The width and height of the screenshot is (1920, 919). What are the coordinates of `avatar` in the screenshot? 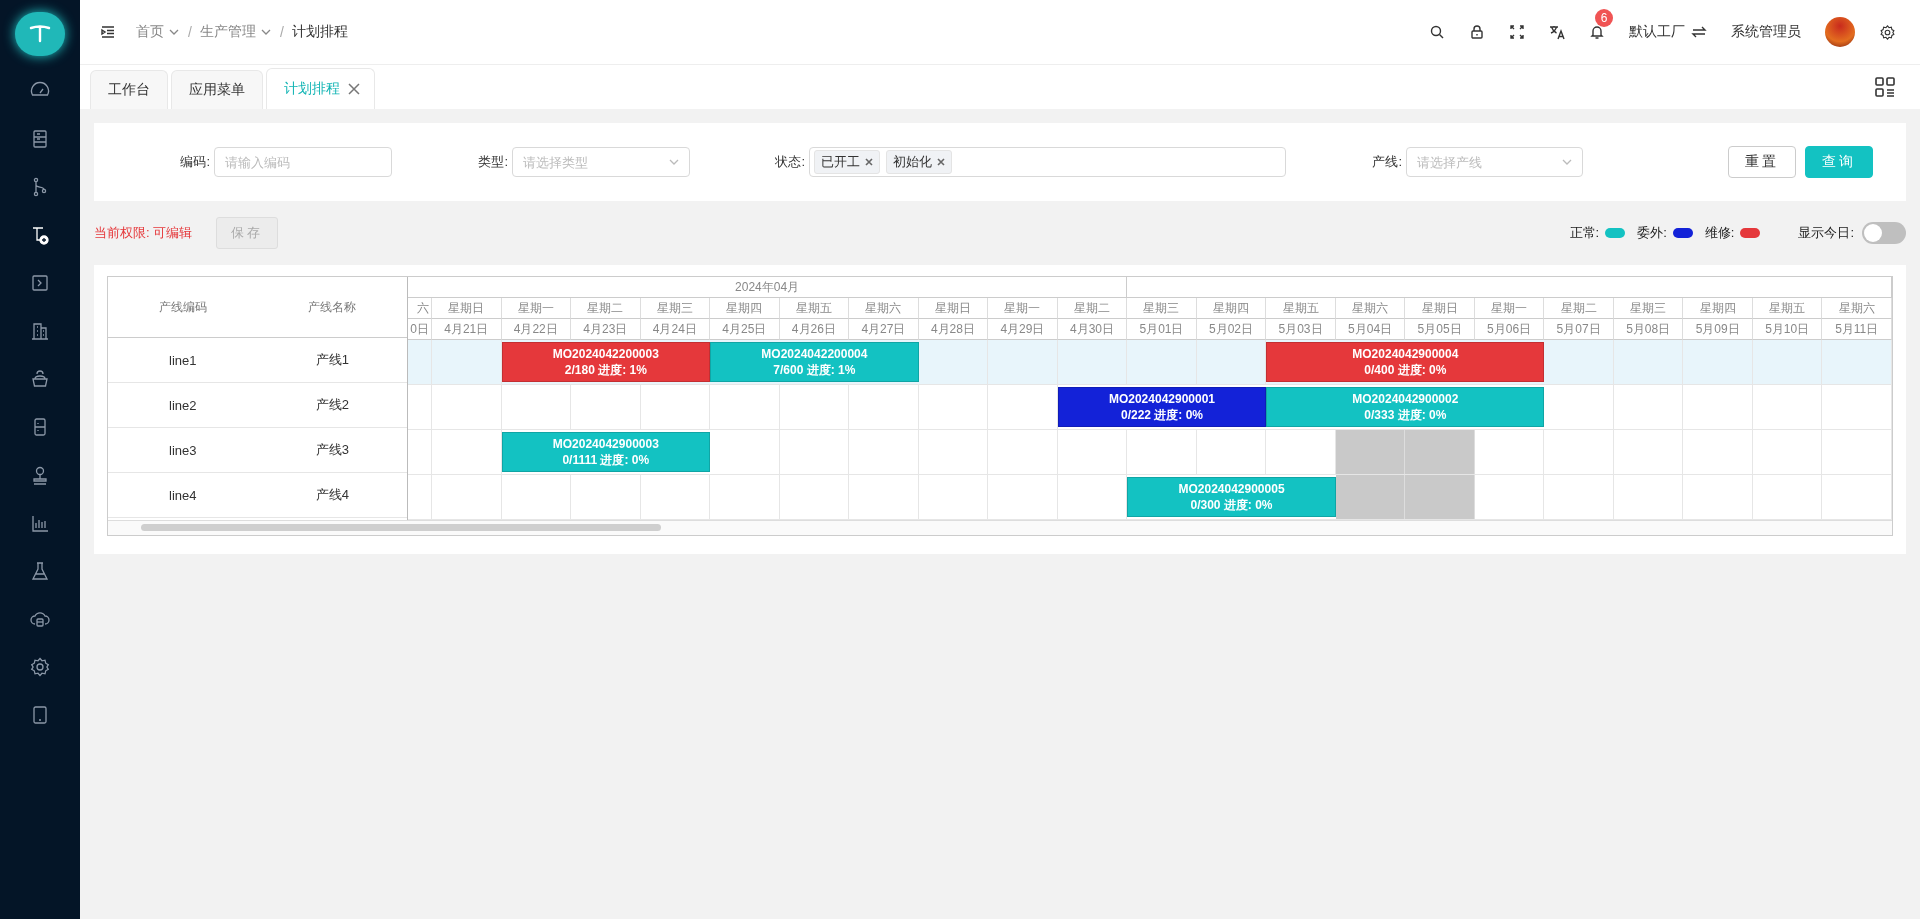 It's located at (1840, 32).